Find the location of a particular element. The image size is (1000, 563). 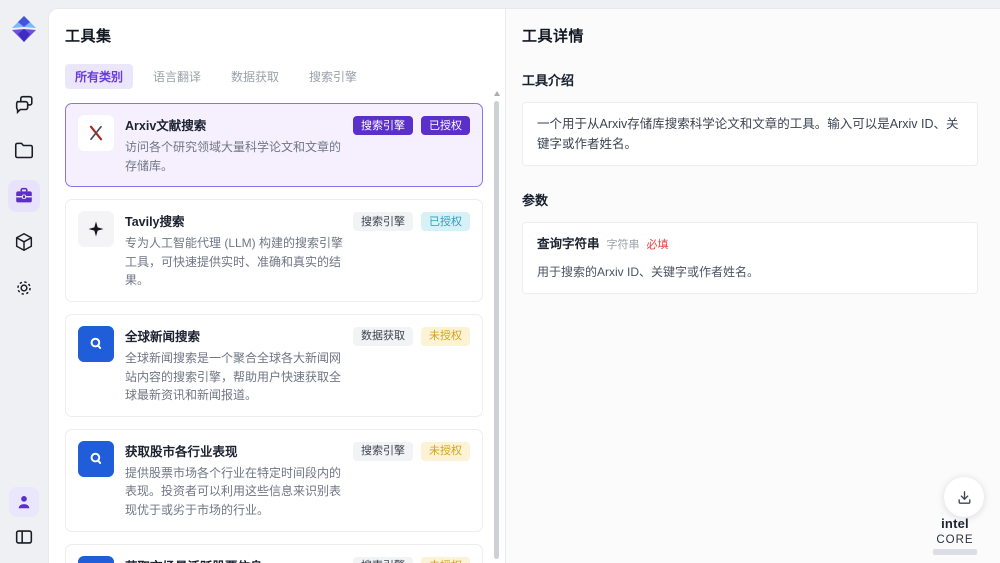

sidebar-item-collapse is located at coordinates (24, 537).